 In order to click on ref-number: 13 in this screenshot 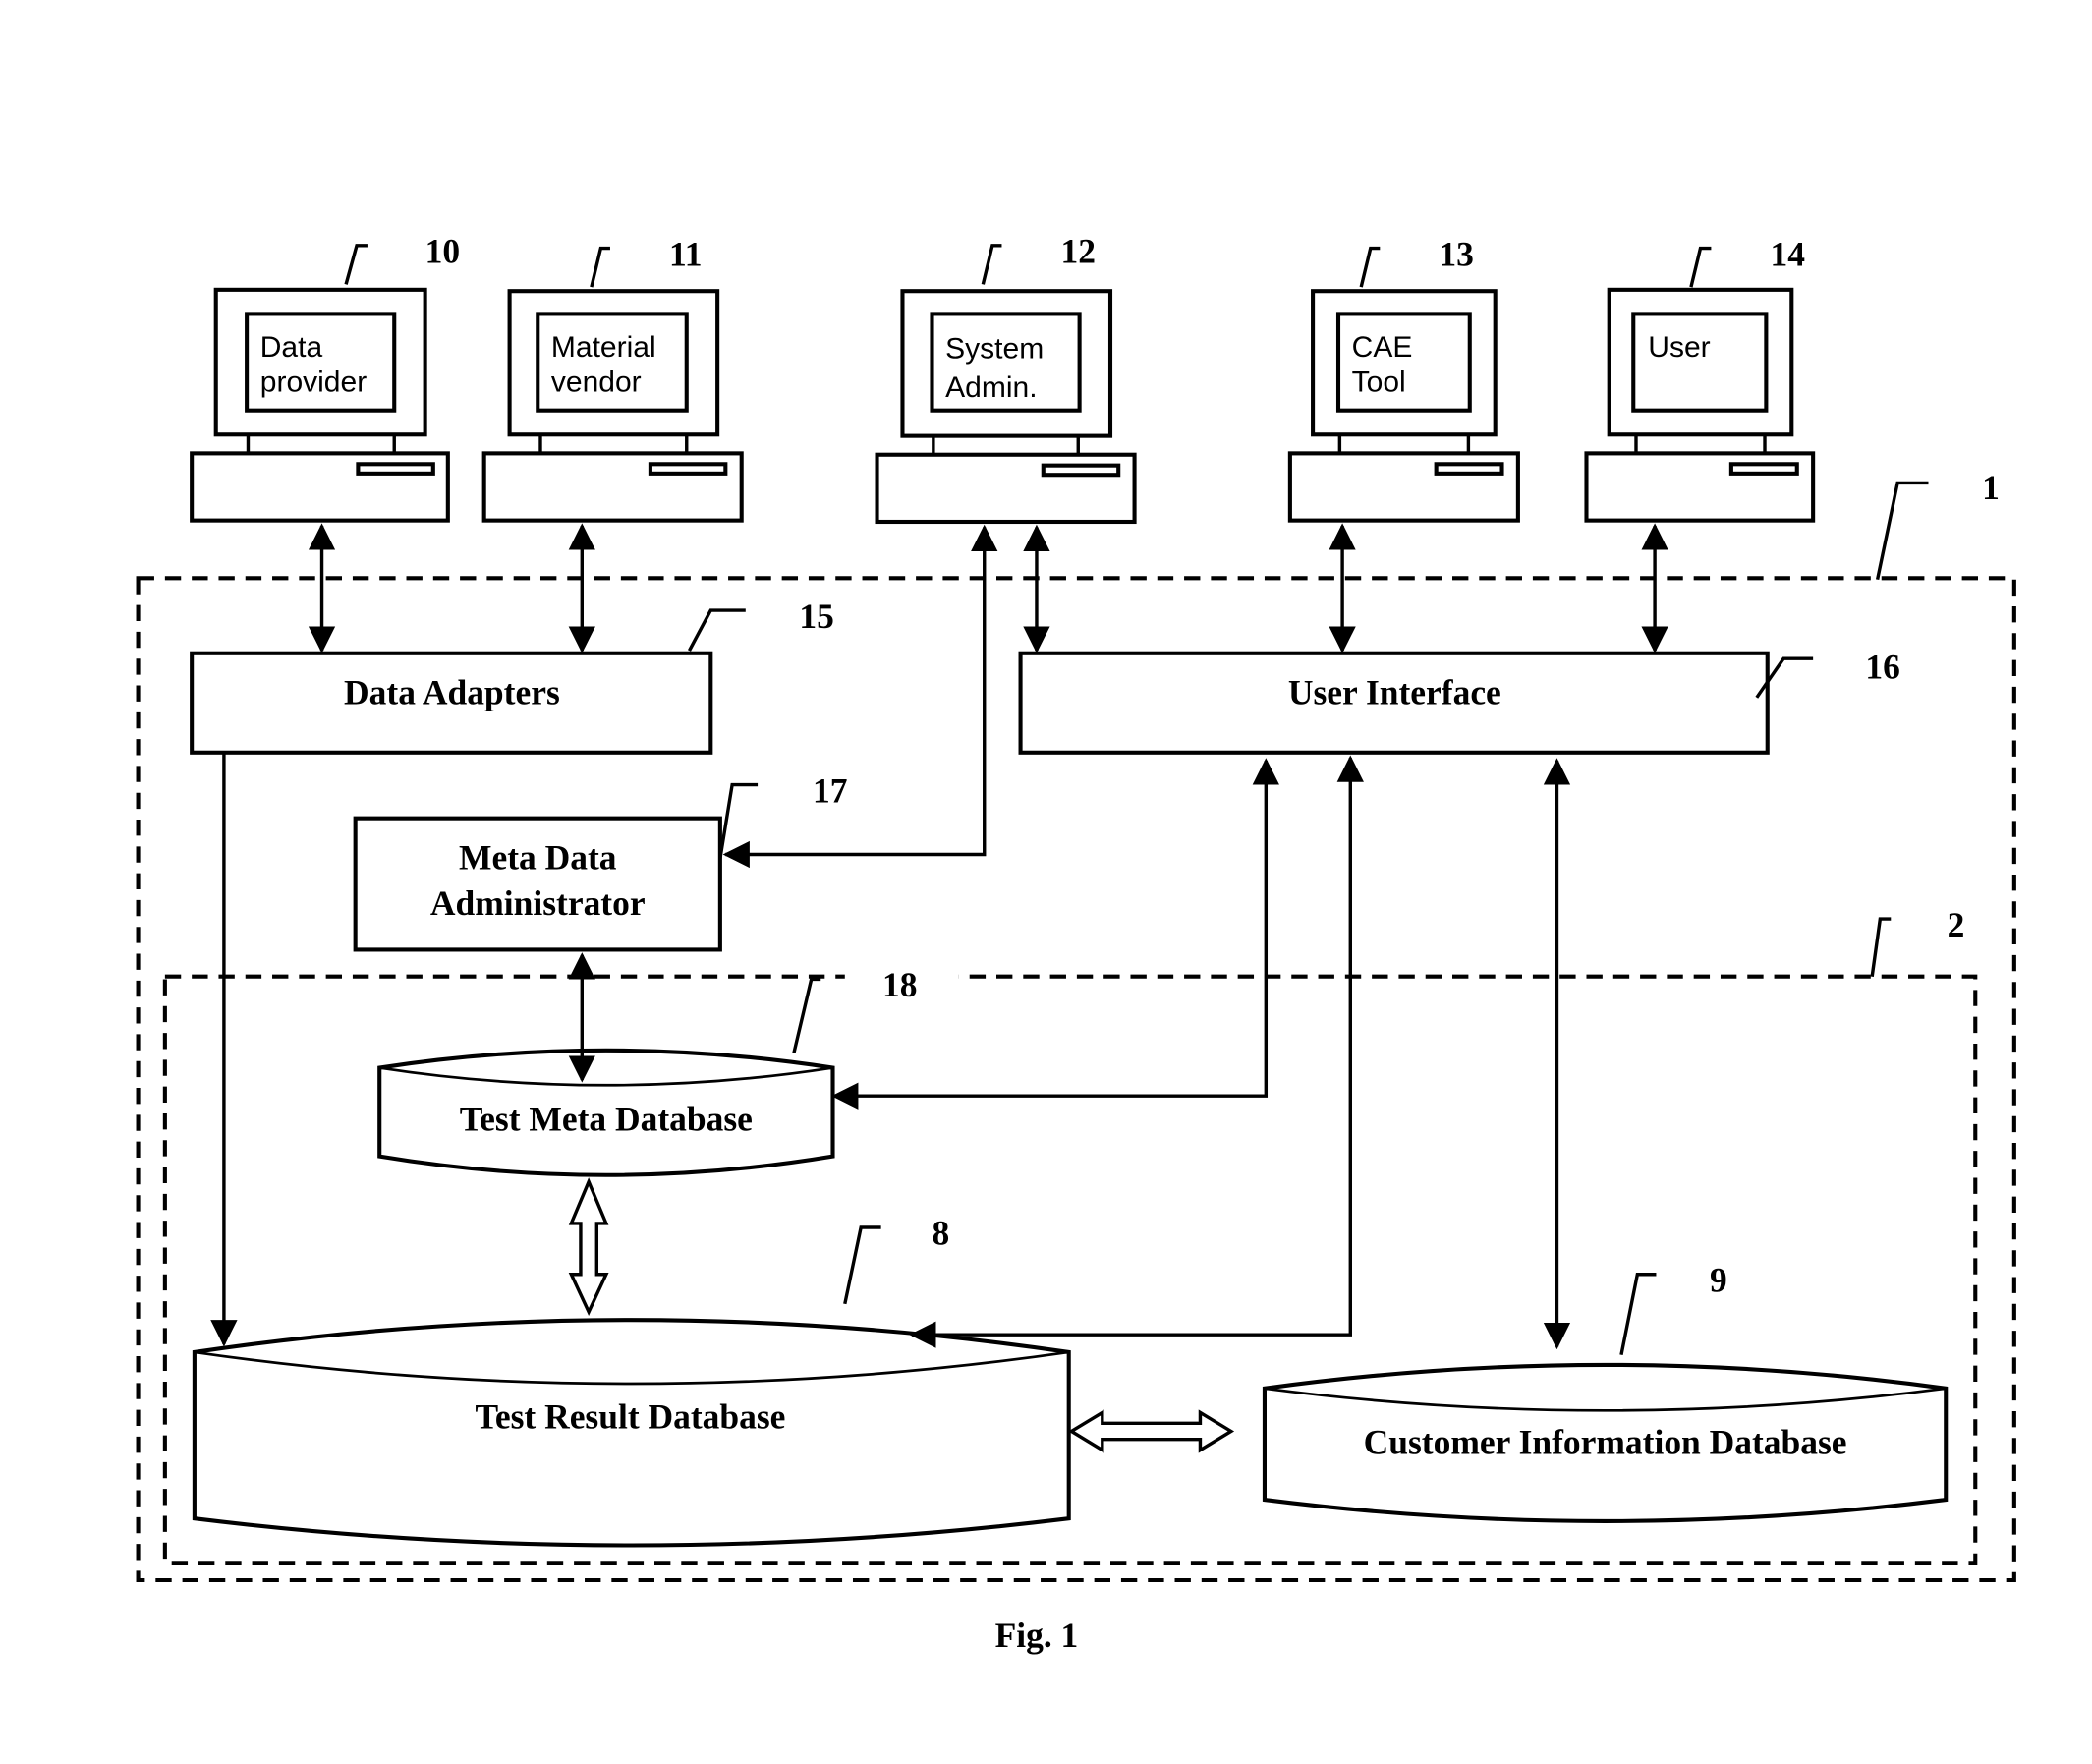, I will do `click(1456, 253)`.